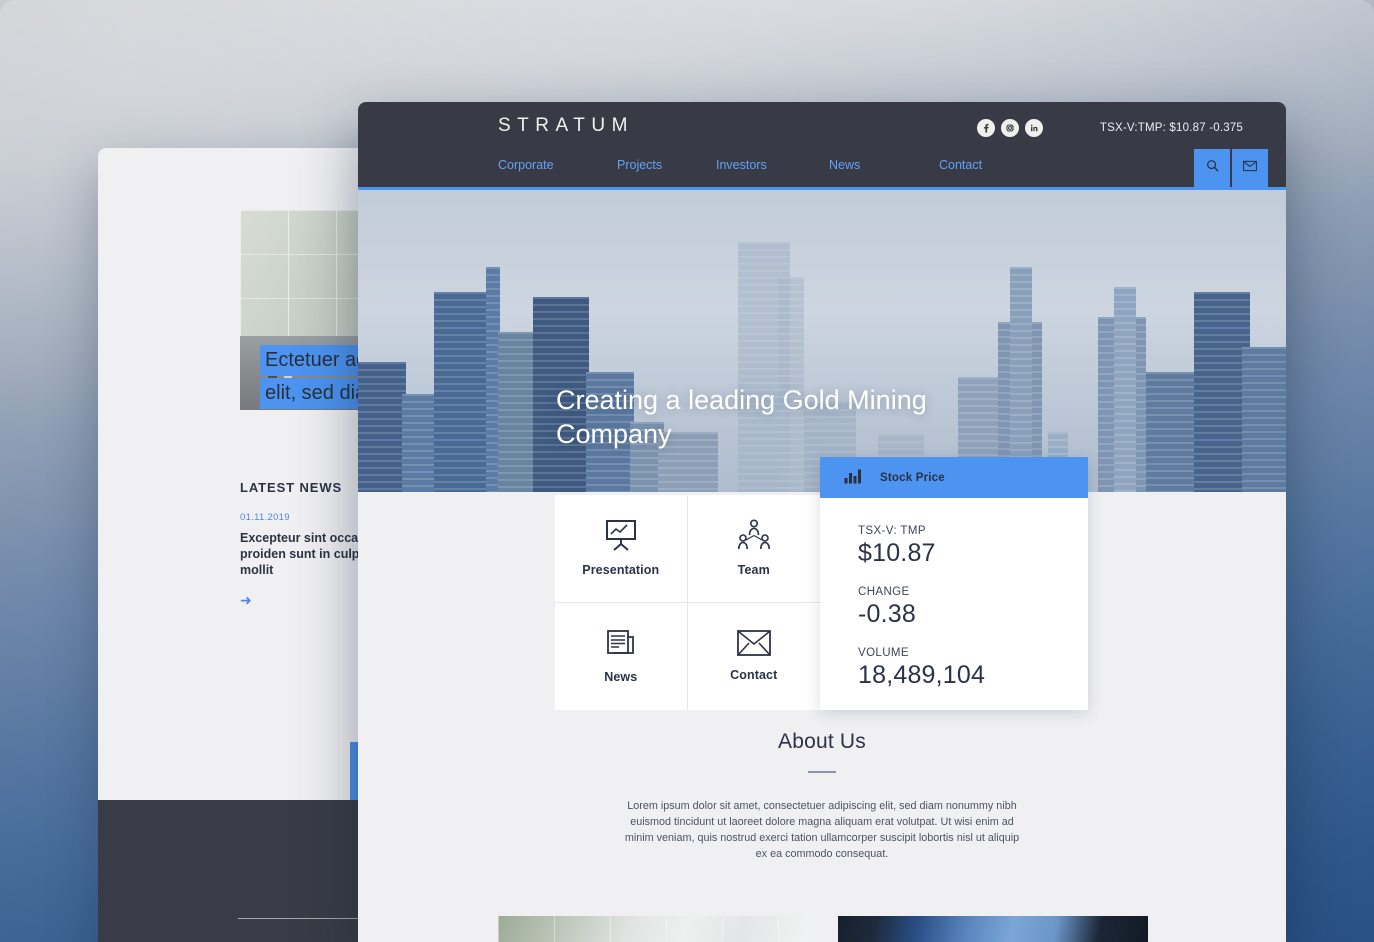  Describe the element at coordinates (666, 165) in the screenshot. I see `nav-item-projects: Projects` at that location.